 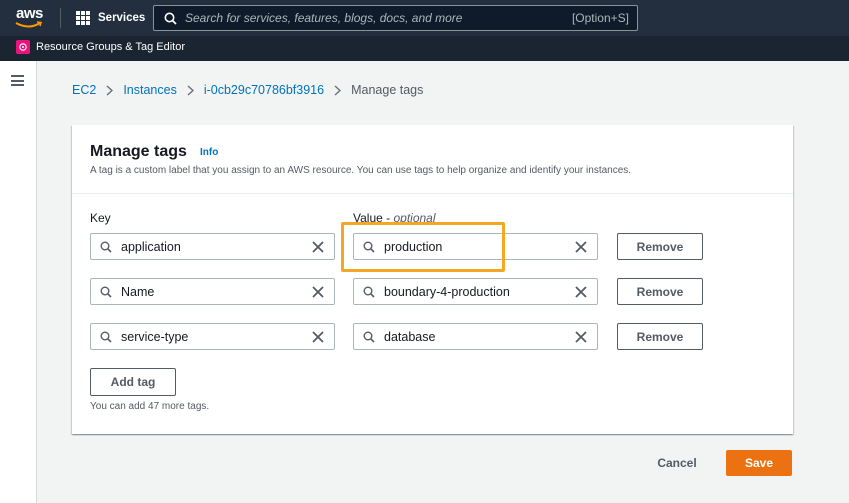 What do you see at coordinates (18, 282) in the screenshot?
I see `side-navigation-collapsed` at bounding box center [18, 282].